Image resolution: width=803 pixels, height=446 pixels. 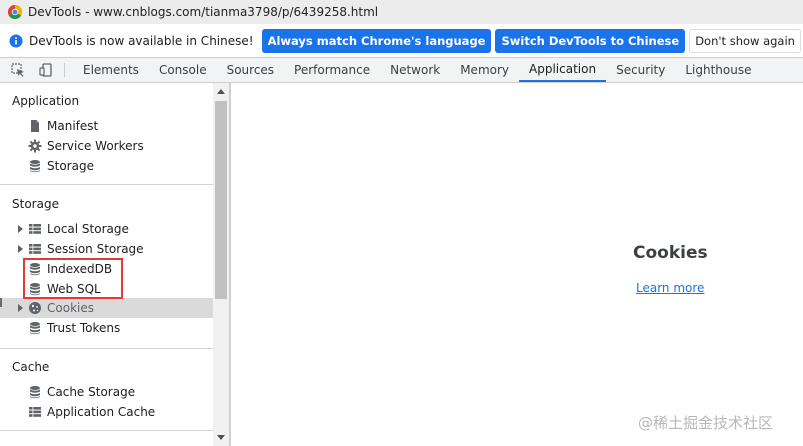 I want to click on section-title-application: Application, so click(x=46, y=101).